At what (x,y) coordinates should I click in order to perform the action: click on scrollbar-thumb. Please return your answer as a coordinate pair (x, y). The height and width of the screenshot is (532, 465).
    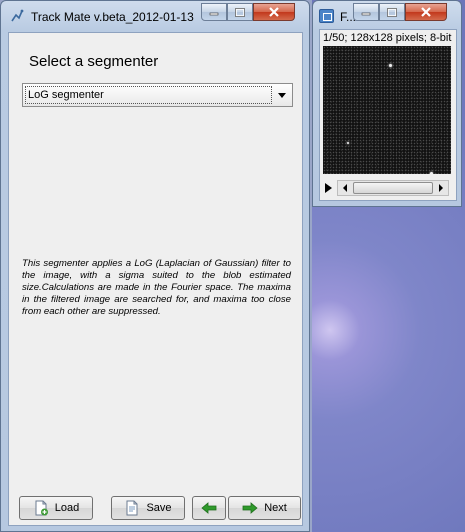
    Looking at the image, I should click on (393, 188).